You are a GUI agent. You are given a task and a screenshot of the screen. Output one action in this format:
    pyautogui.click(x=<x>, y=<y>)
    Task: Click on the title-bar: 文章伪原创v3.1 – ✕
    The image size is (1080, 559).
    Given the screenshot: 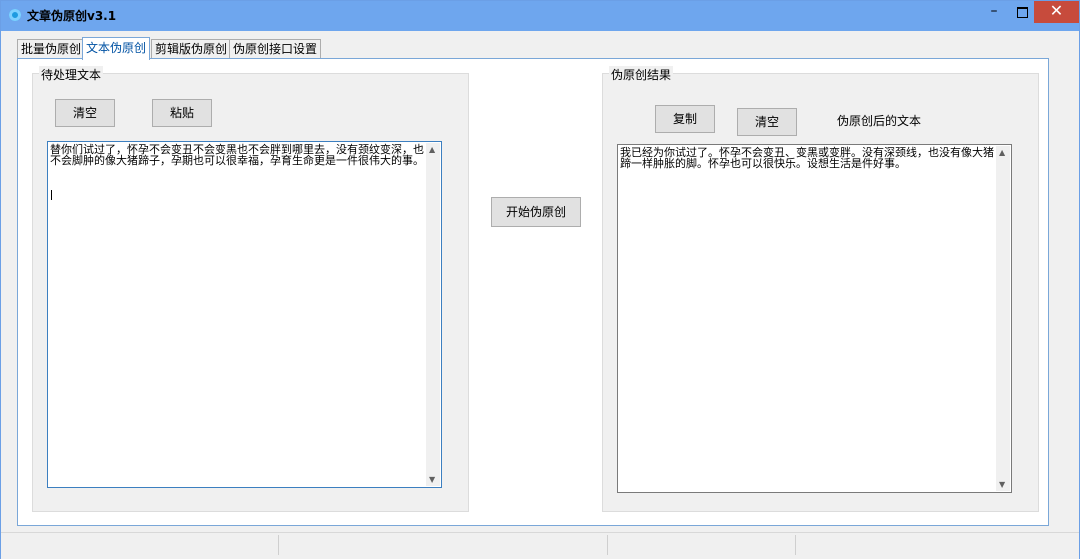 What is the action you would take?
    pyautogui.click(x=540, y=16)
    